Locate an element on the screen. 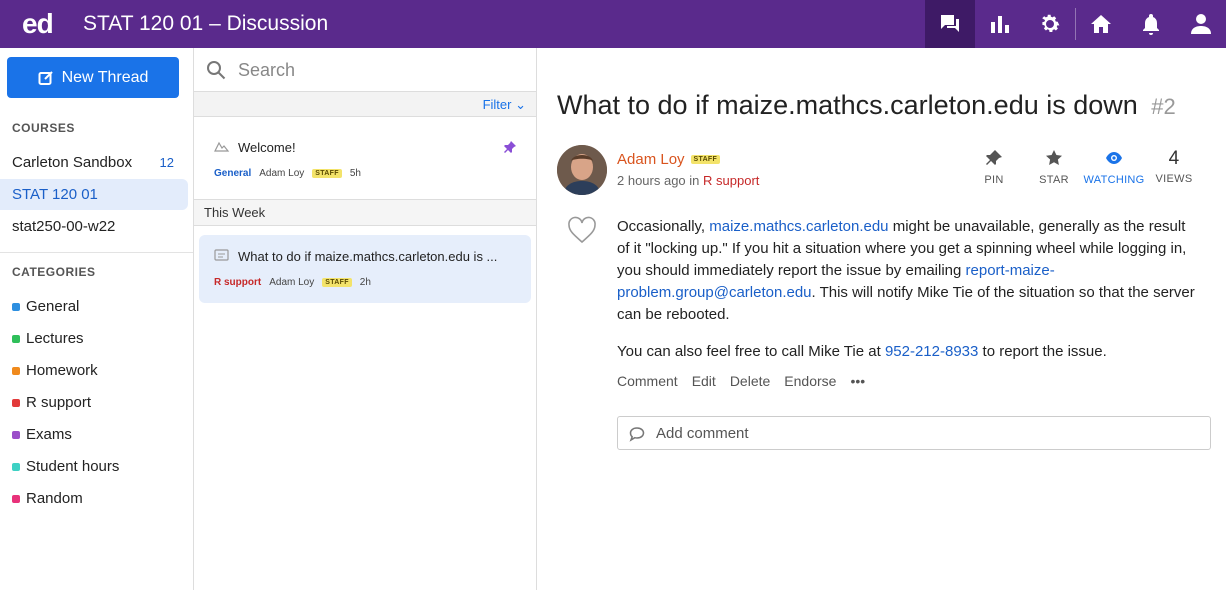 The image size is (1226, 590). post-actions-top: PIN STAR WATCHING 4 VIEWS is located at coordinates (1084, 168).